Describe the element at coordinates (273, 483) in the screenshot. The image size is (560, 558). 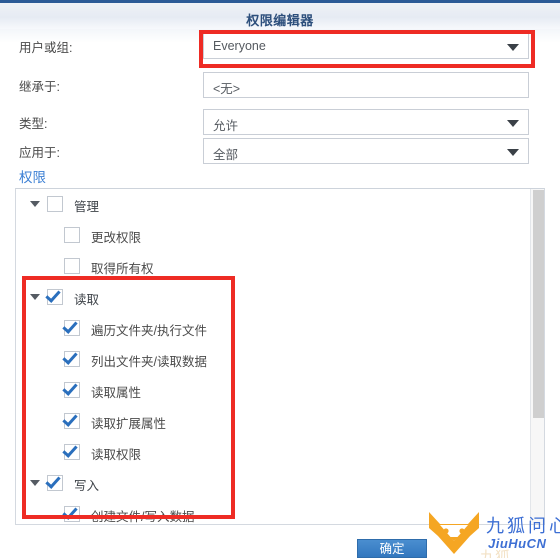
I see `tree-row: 写入` at that location.